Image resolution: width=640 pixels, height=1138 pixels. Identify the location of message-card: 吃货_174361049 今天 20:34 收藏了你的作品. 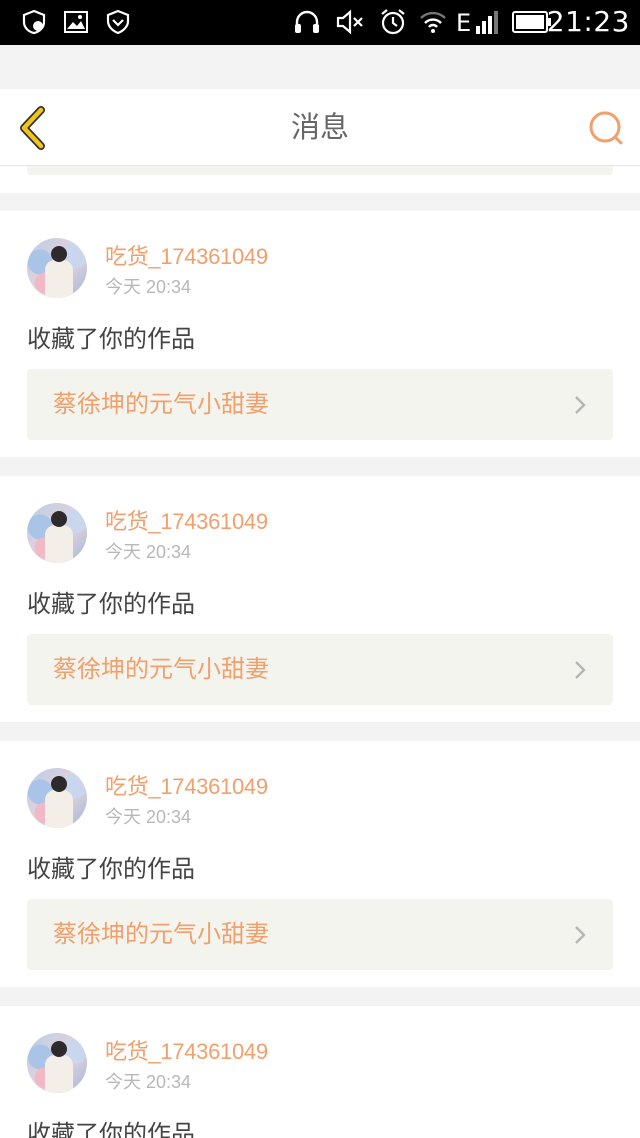
(320, 1072).